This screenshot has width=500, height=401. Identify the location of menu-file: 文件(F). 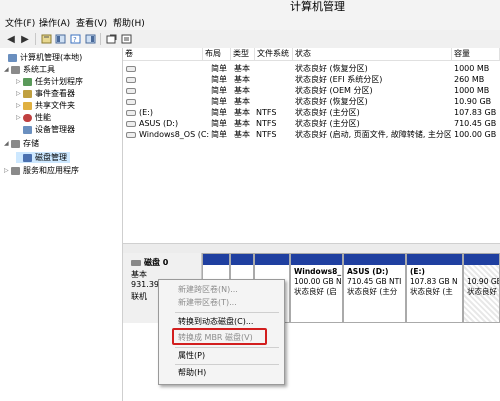
(20, 22).